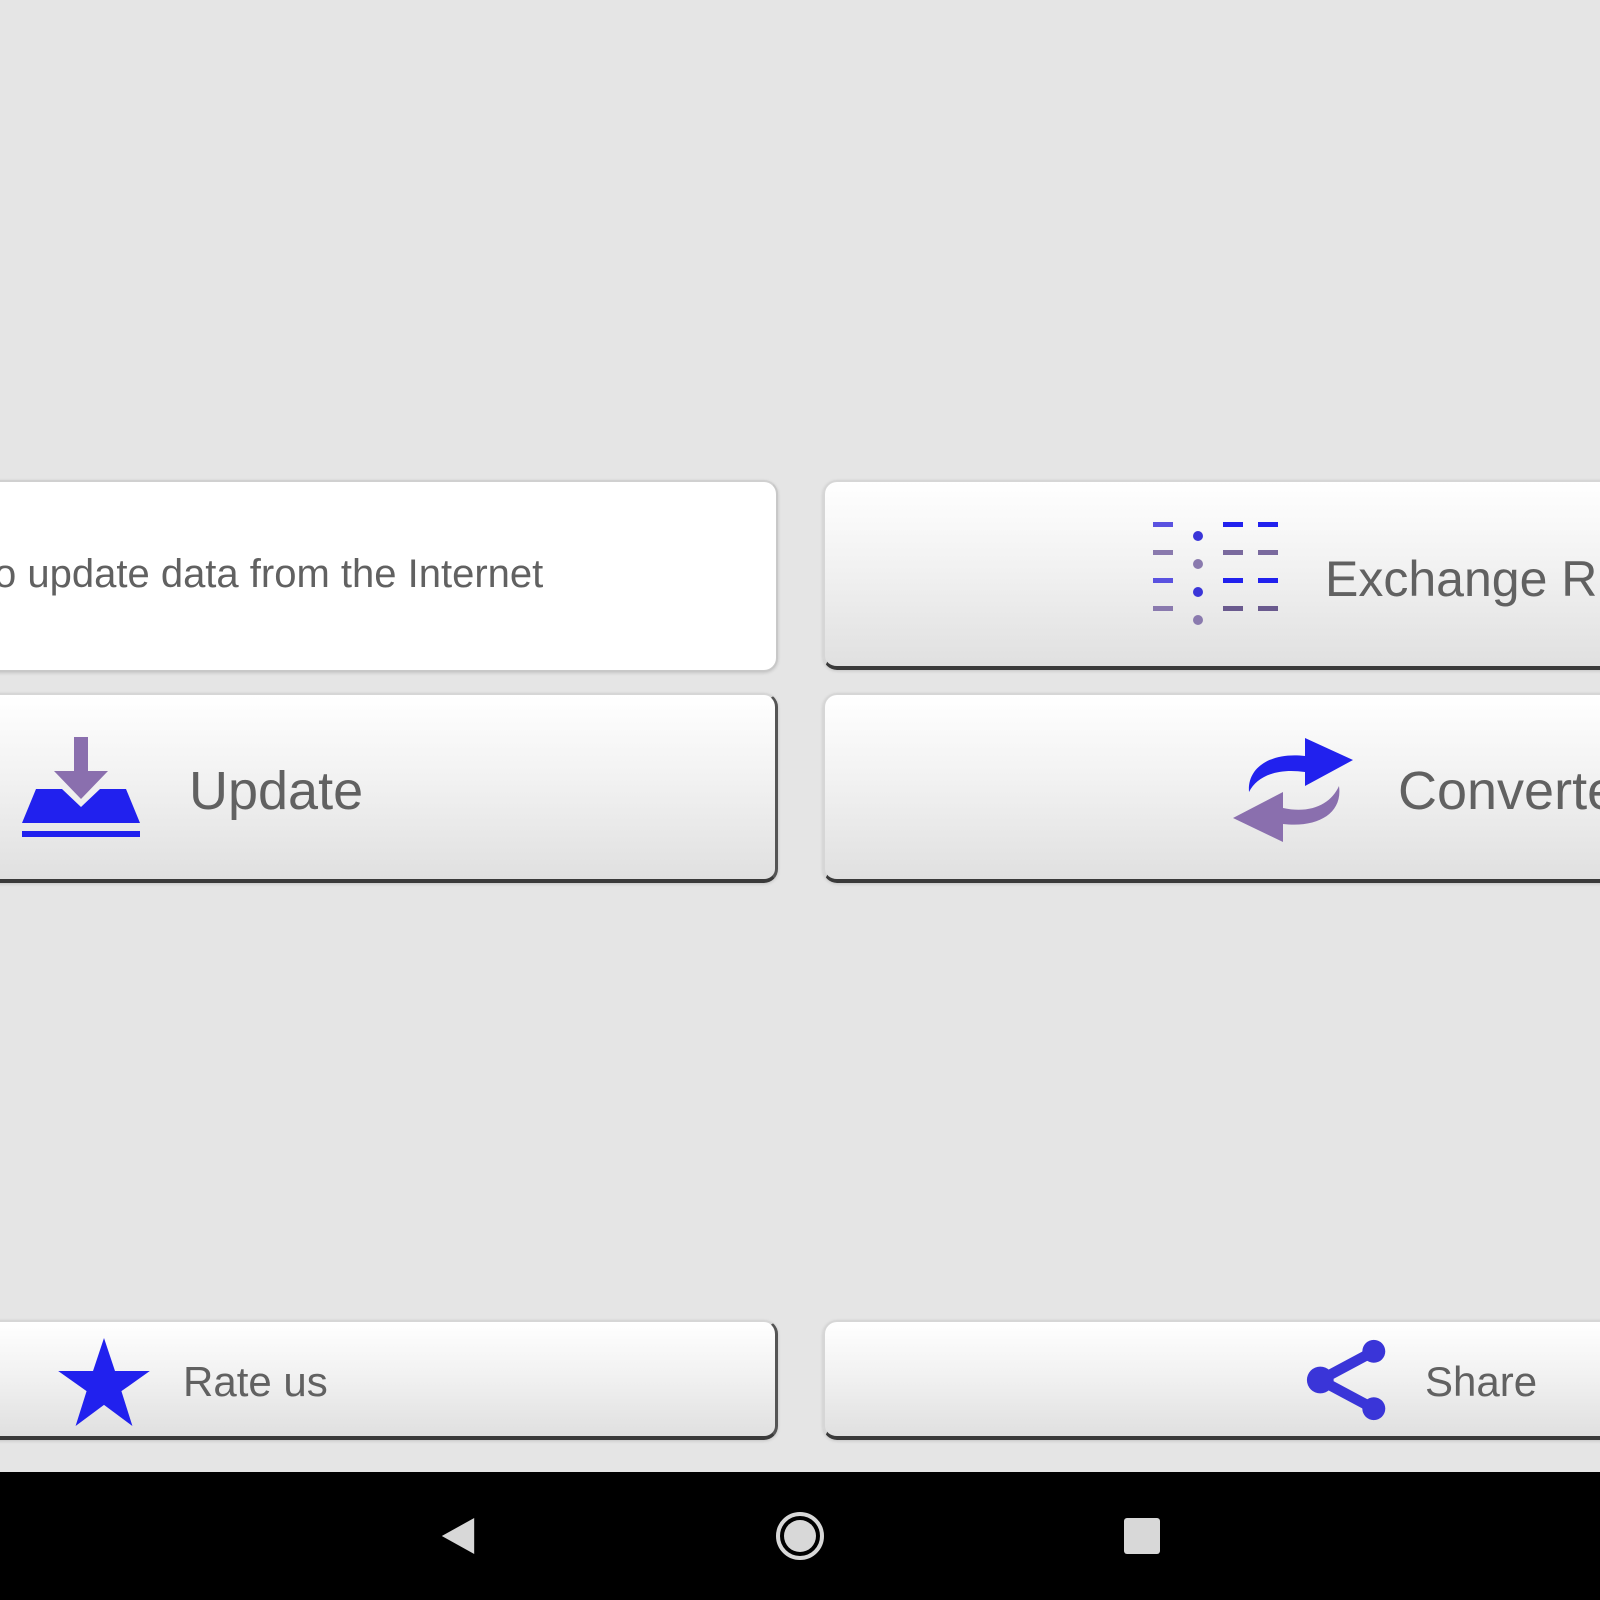 The width and height of the screenshot is (1600, 1600). I want to click on converter-button: Converte, so click(1211, 788).